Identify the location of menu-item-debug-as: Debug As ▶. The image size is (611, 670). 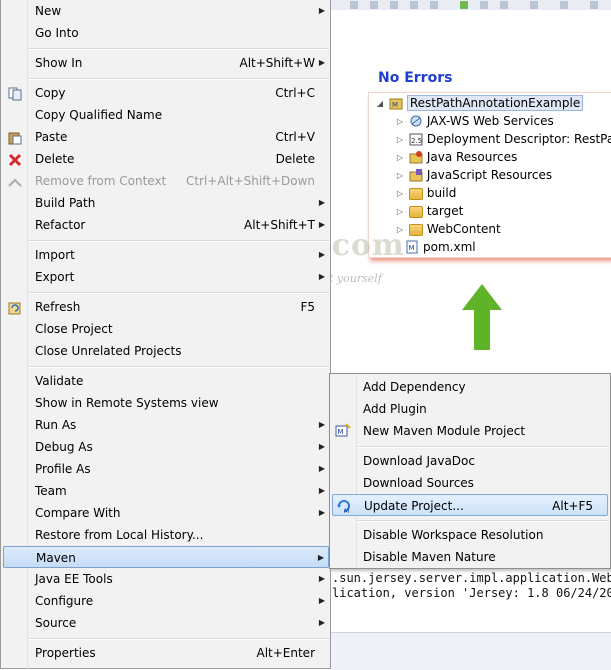
(166, 447).